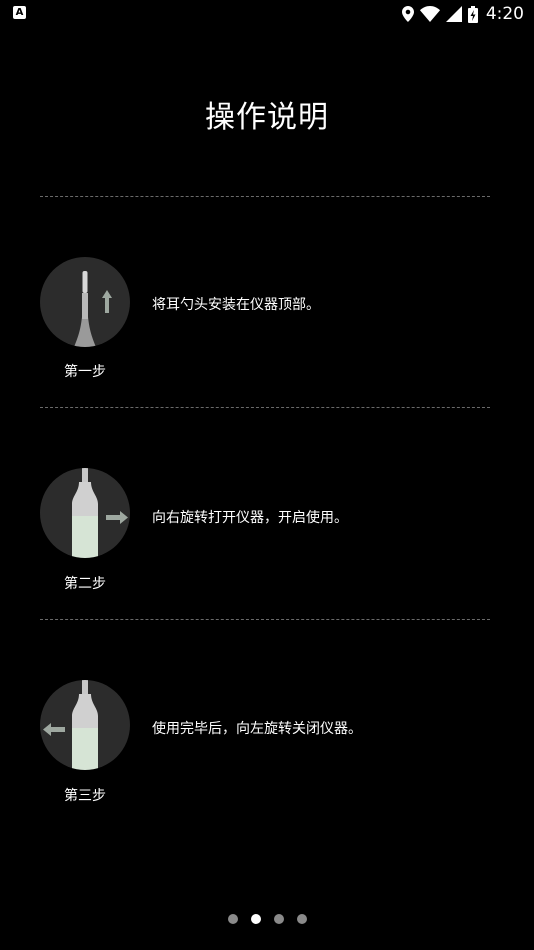  I want to click on step-description: 使用完毕后，向左旋转关闭仪器。, so click(257, 729).